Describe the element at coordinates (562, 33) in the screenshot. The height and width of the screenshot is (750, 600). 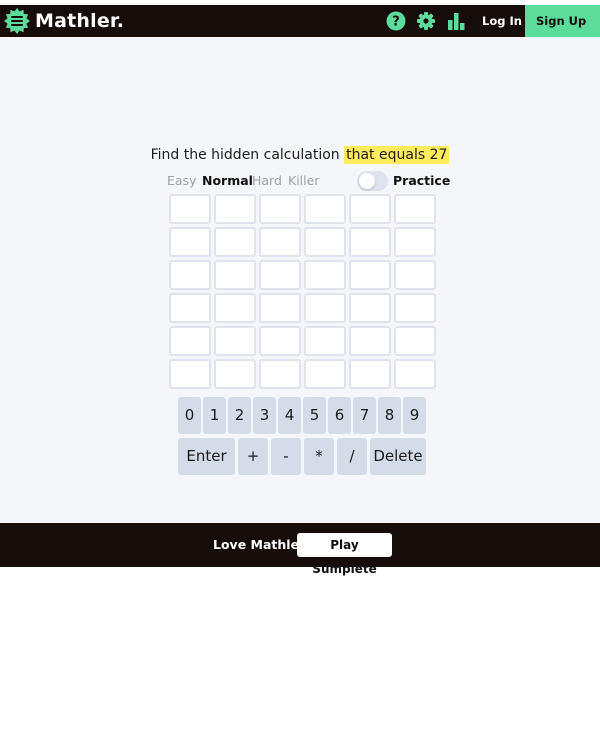
I see `signup-button: Sign Up→` at that location.